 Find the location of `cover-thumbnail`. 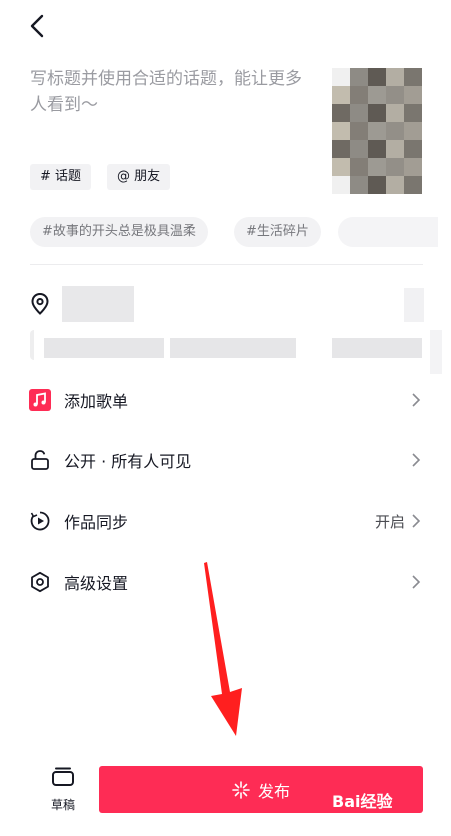

cover-thumbnail is located at coordinates (377, 131).